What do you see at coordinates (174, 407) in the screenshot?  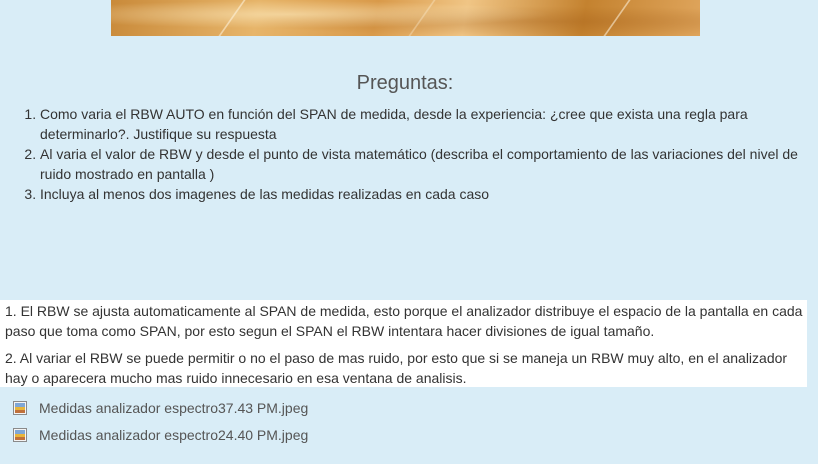 I see `attachment-name: Medidas analizador espectro37.43 PM.jpeg` at bounding box center [174, 407].